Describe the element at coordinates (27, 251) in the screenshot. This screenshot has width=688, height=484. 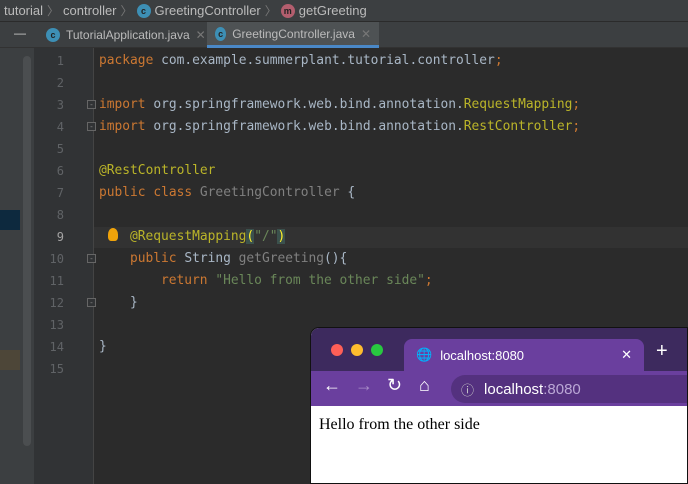
I see `scrollbar` at that location.